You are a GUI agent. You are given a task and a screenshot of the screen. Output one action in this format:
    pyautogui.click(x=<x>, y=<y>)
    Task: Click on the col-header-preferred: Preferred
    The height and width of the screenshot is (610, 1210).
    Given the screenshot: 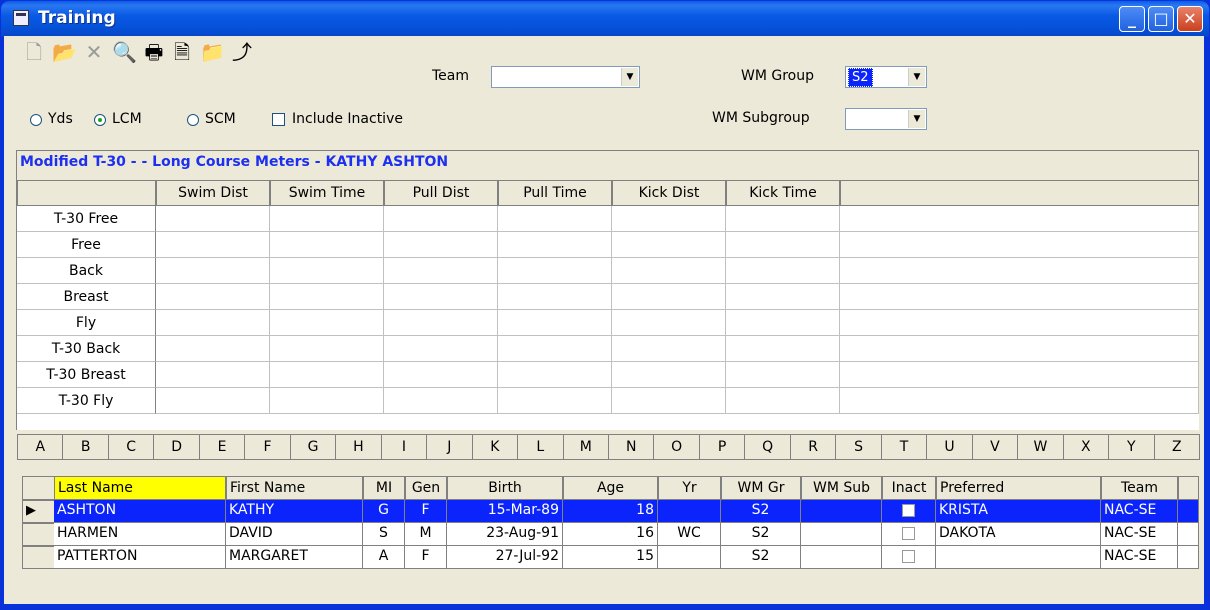 What is the action you would take?
    pyautogui.click(x=1018, y=488)
    